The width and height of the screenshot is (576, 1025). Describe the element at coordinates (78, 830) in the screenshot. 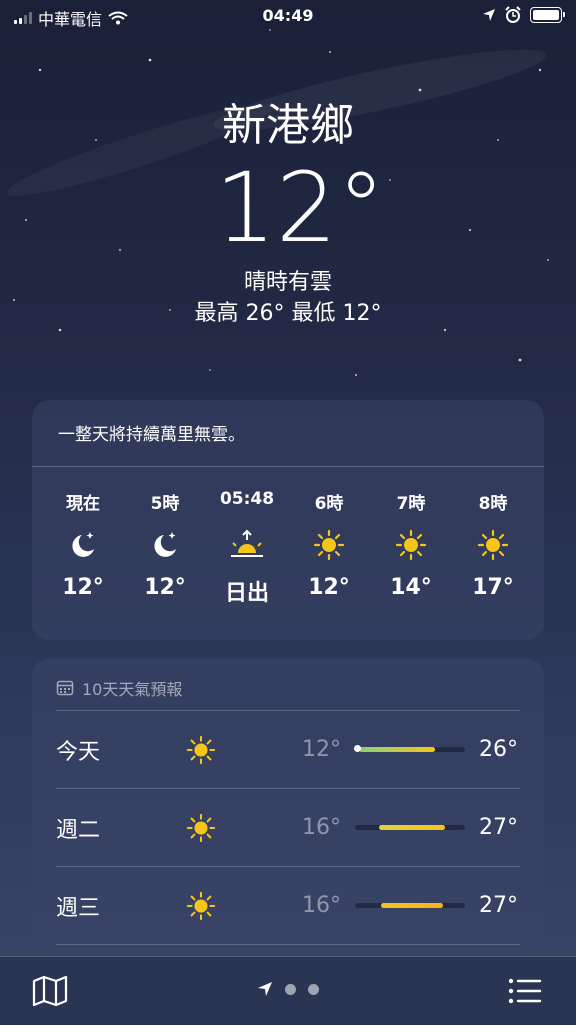

I see `day-name: 週二` at that location.